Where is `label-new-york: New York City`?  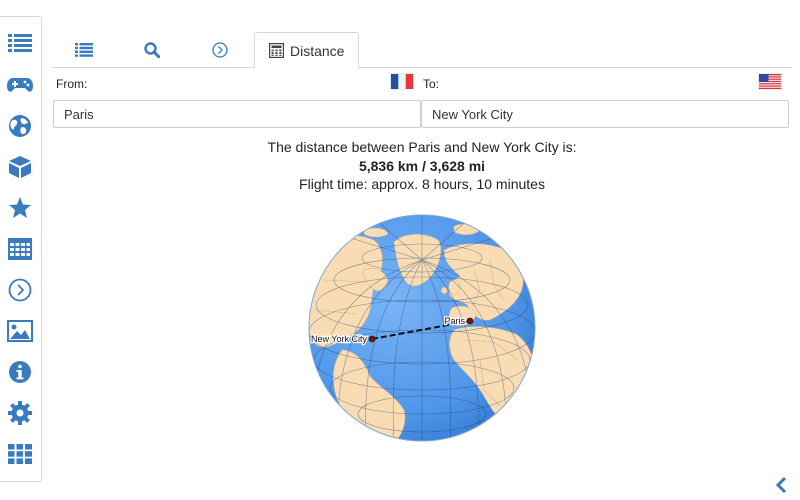 label-new-york: New York City is located at coordinates (339, 339).